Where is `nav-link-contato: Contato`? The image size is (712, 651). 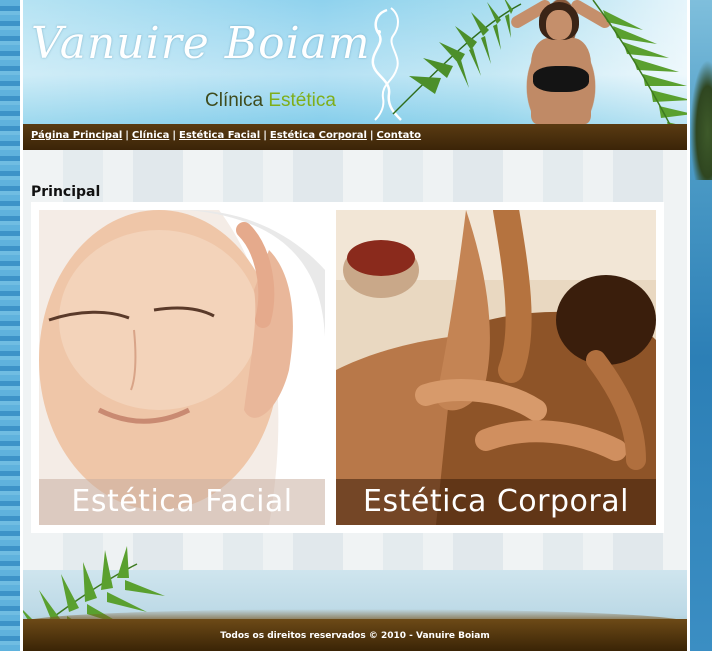 nav-link-contato: Contato is located at coordinates (399, 135).